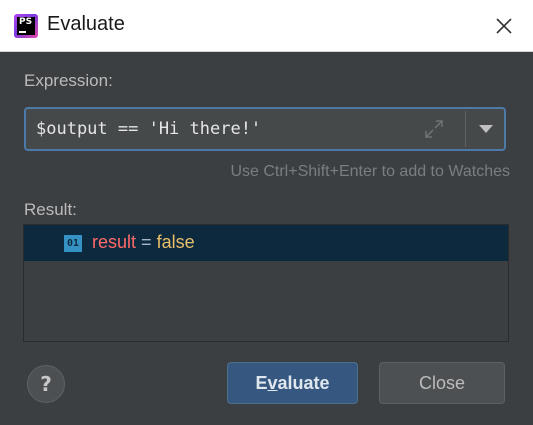 Image resolution: width=533 pixels, height=425 pixels. Describe the element at coordinates (22, 32) in the screenshot. I see `app-icon-underline` at that location.